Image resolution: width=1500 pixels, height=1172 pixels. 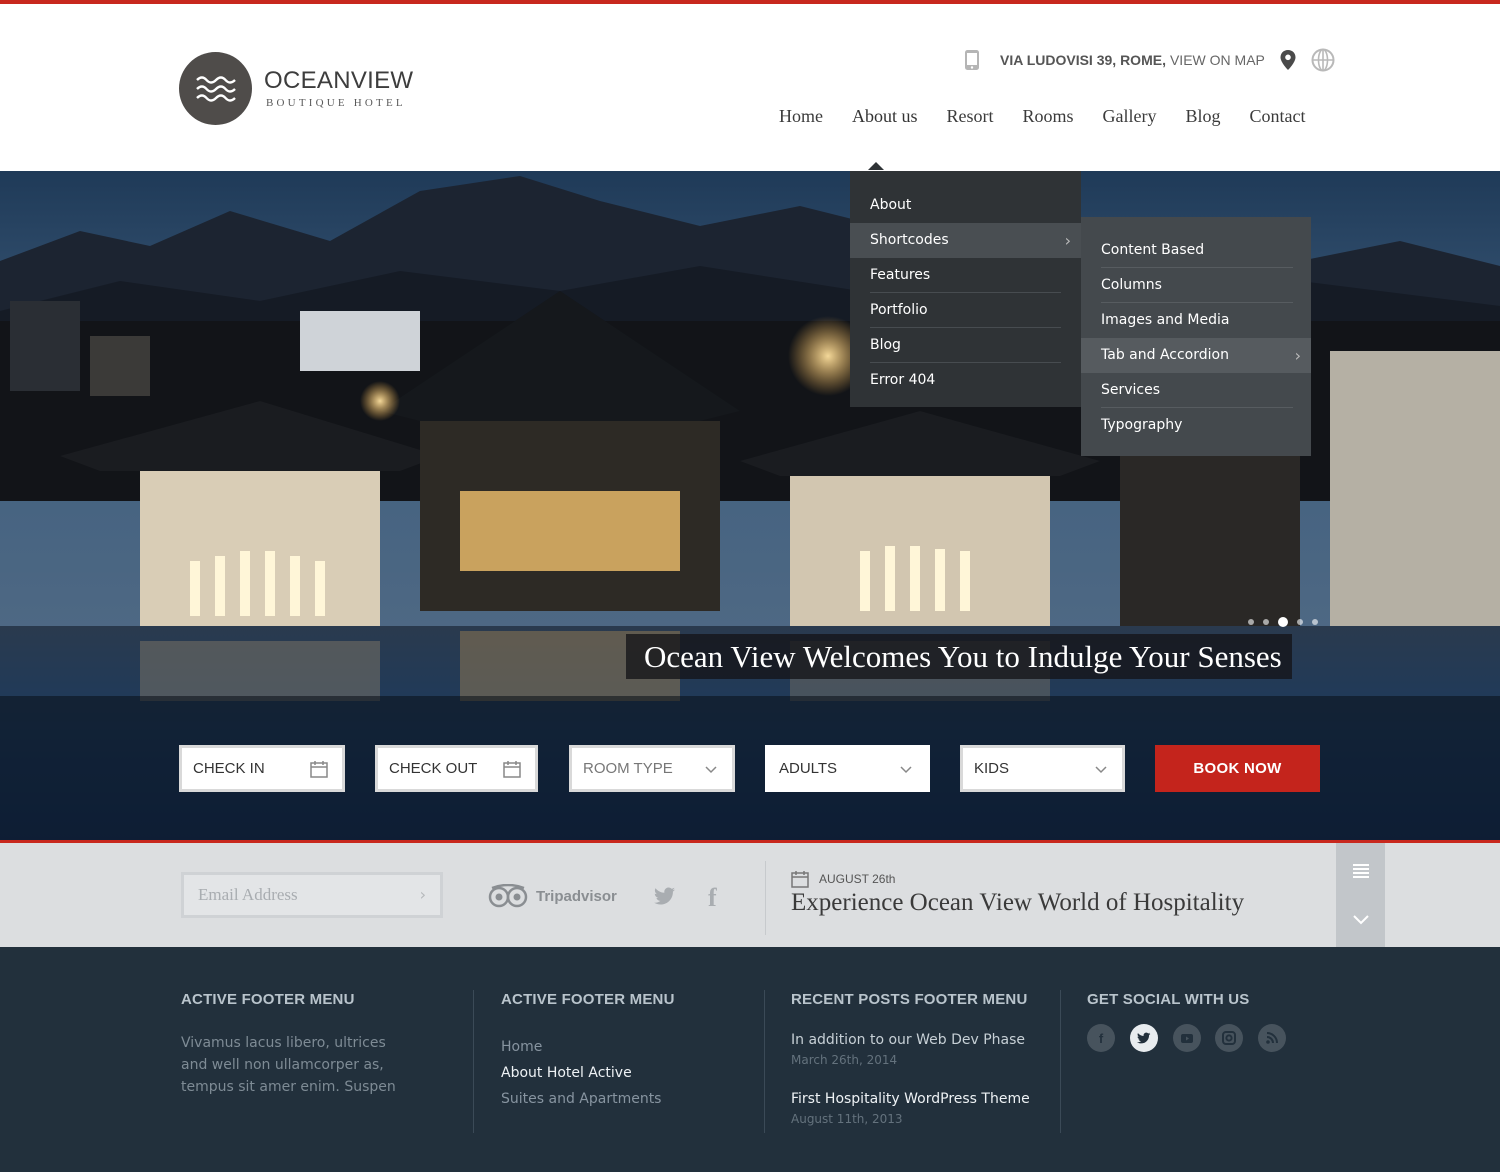 What do you see at coordinates (965, 240) in the screenshot?
I see `menu-item-shortcodes: Shortcodes ›` at bounding box center [965, 240].